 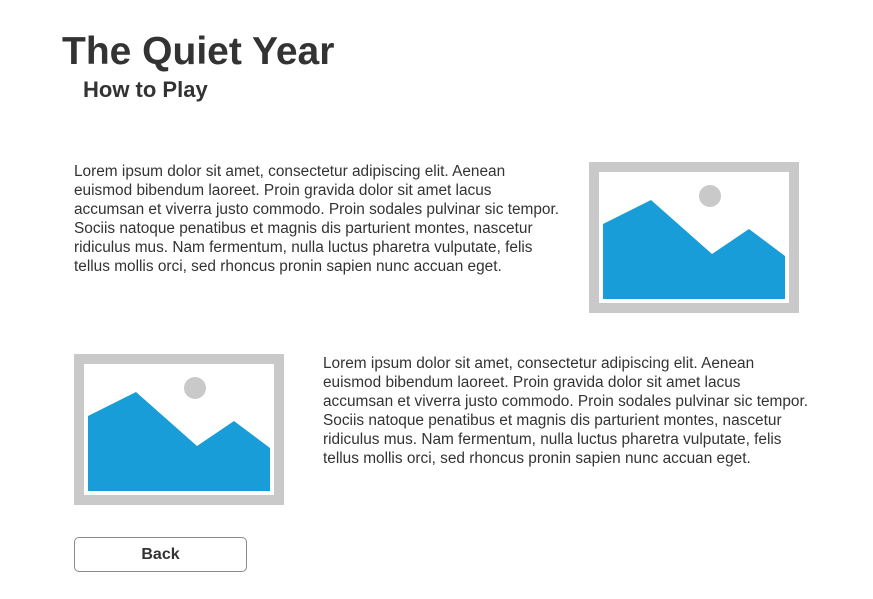 I want to click on section-1-image, so click(x=694, y=237).